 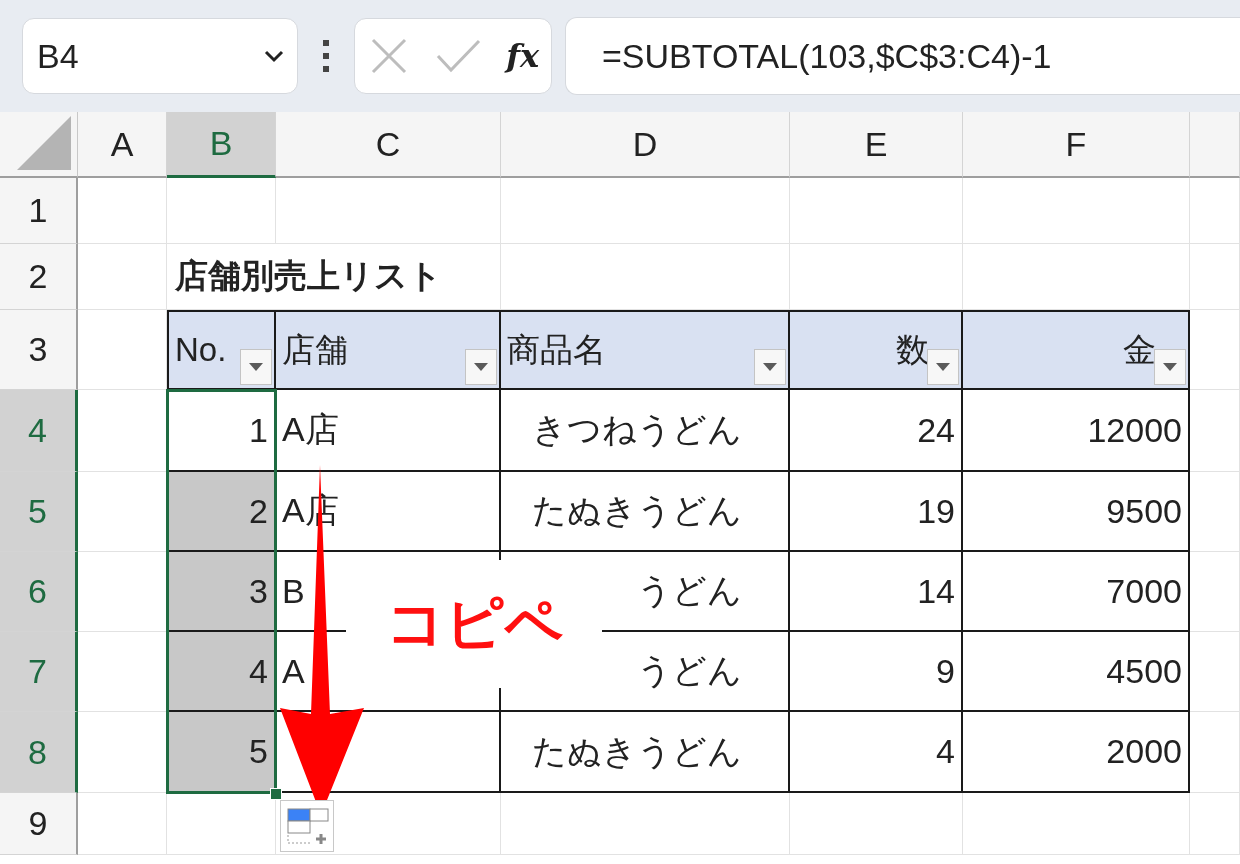 What do you see at coordinates (315, 349) in the screenshot?
I see `header-label: 店舗` at bounding box center [315, 349].